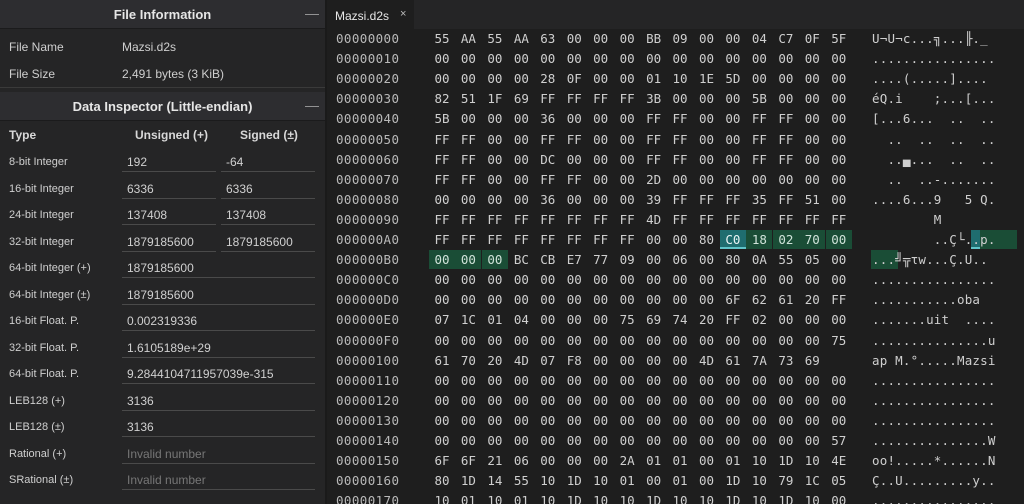 This screenshot has height=504, width=1024. What do you see at coordinates (654, 38) in the screenshot?
I see `hex-byte: BB` at bounding box center [654, 38].